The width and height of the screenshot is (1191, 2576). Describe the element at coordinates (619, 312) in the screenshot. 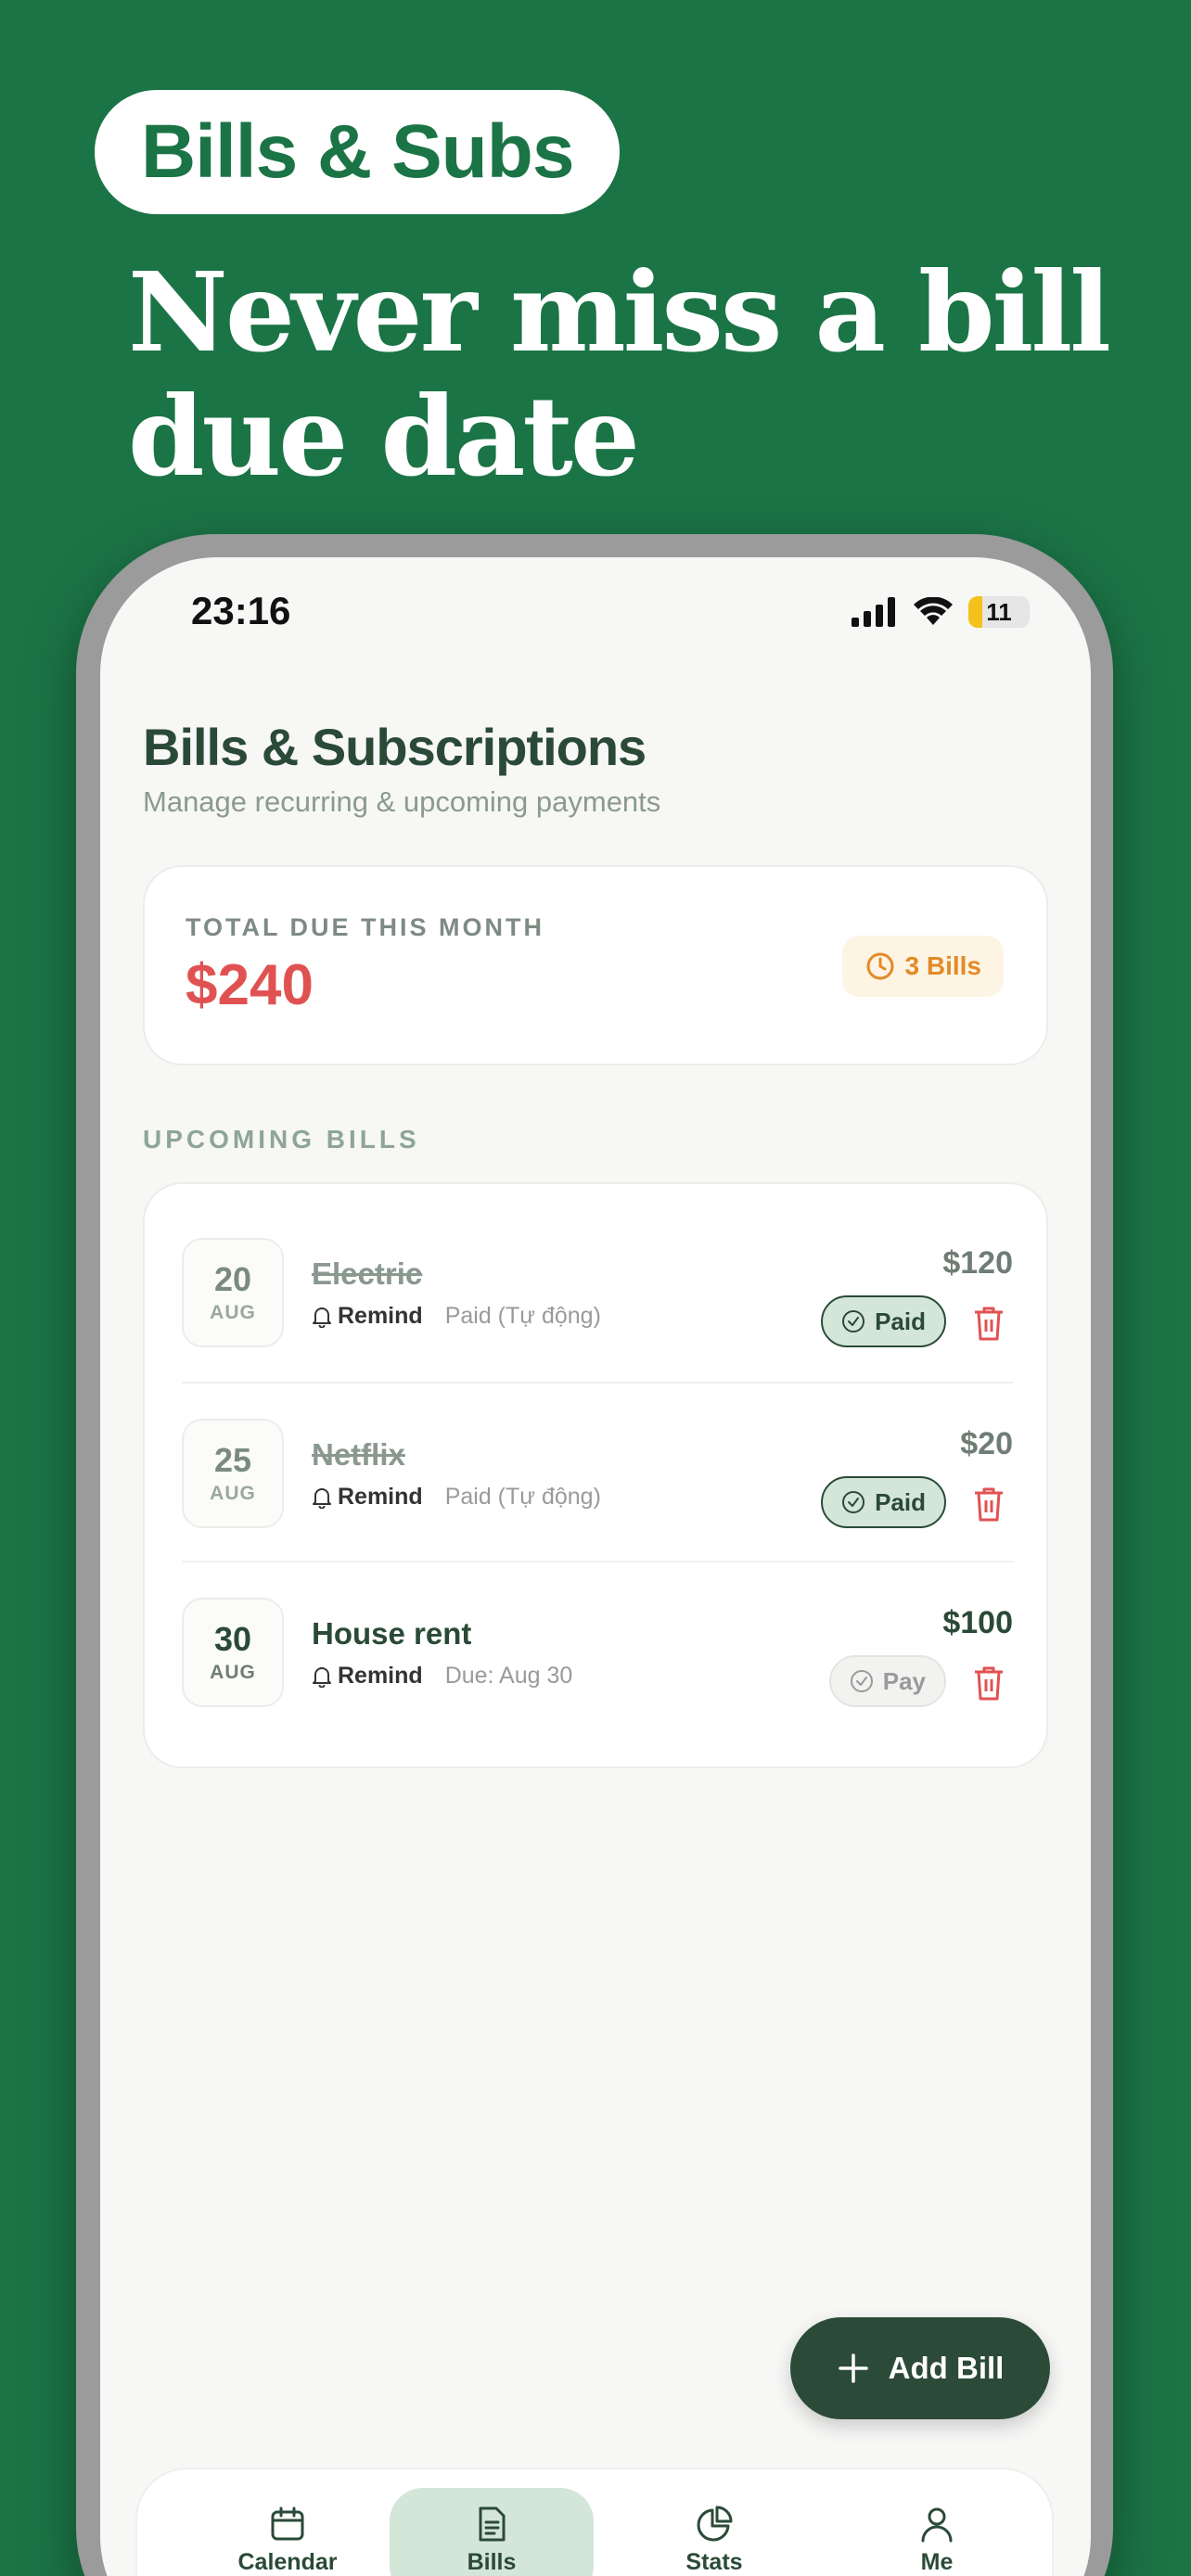

I see `promo-headline-line-1: Never miss a bill` at that location.